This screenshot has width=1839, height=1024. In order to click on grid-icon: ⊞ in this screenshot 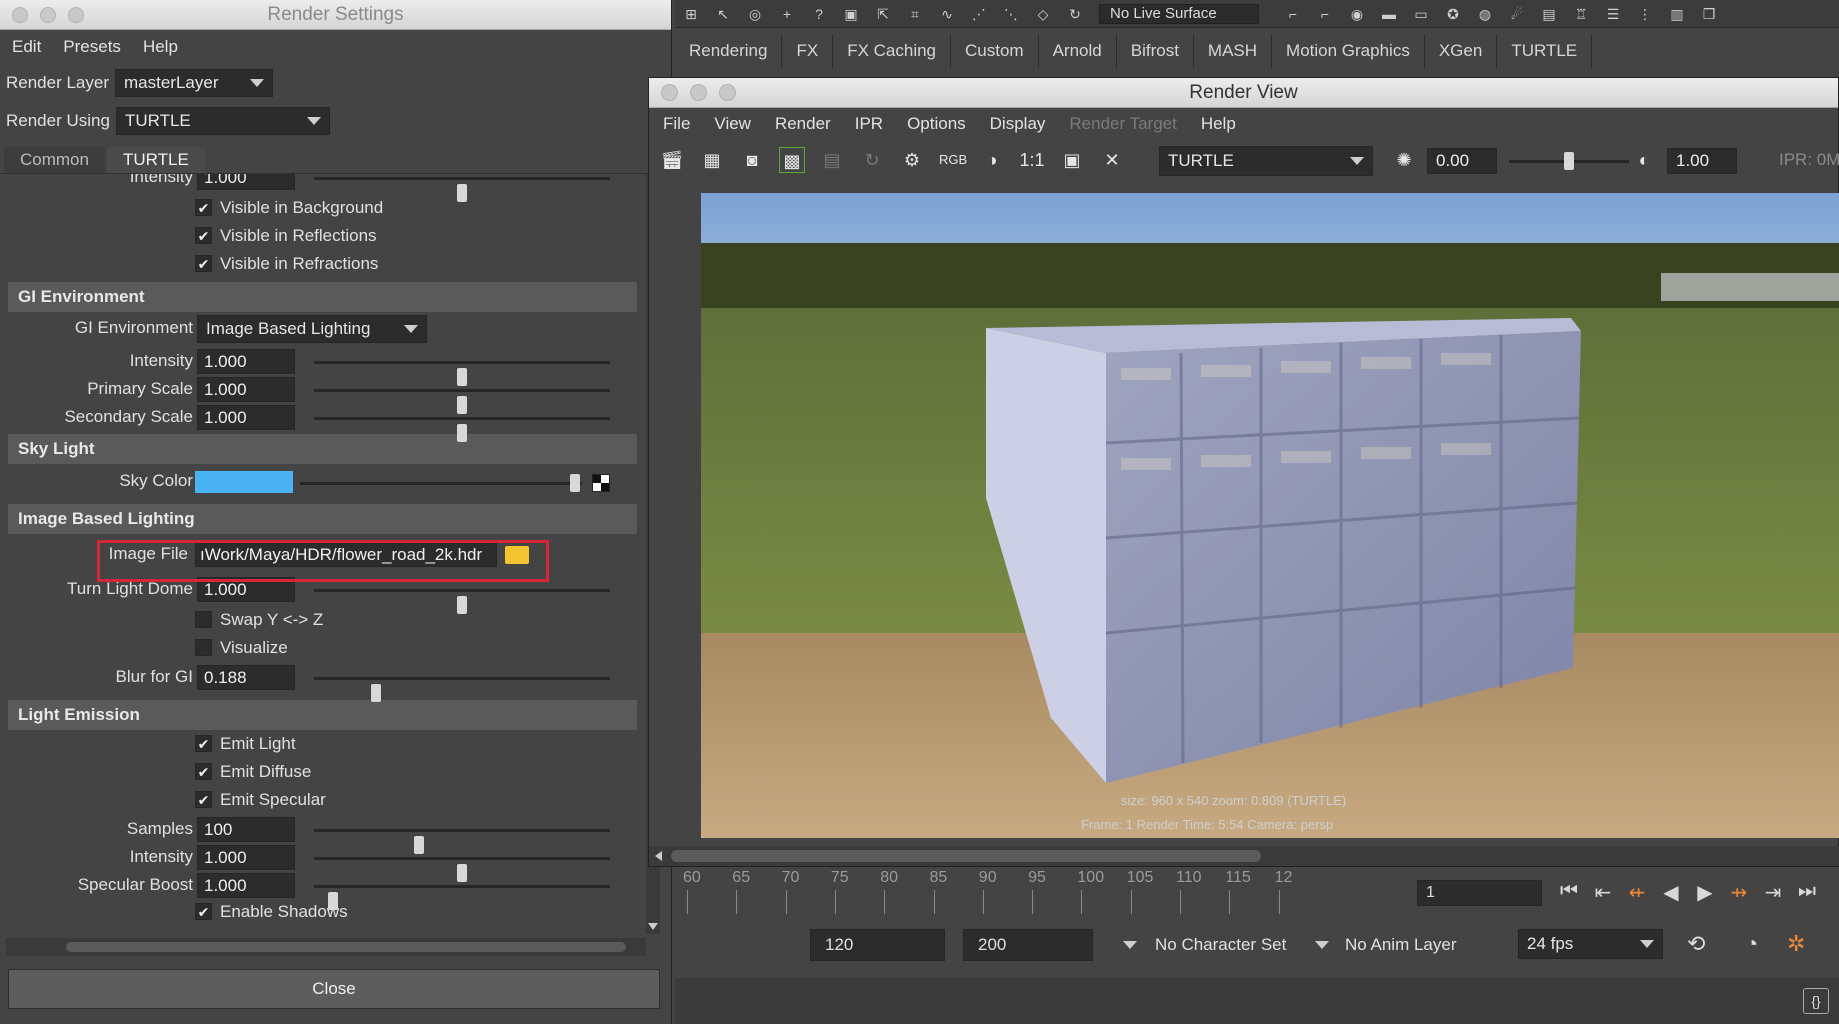, I will do `click(691, 14)`.